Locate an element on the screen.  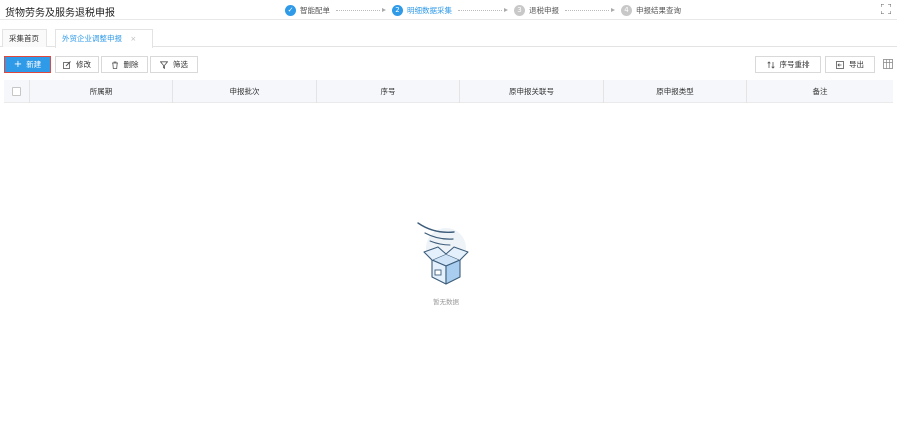
filter-button-label: 筛选 is located at coordinates (180, 64).